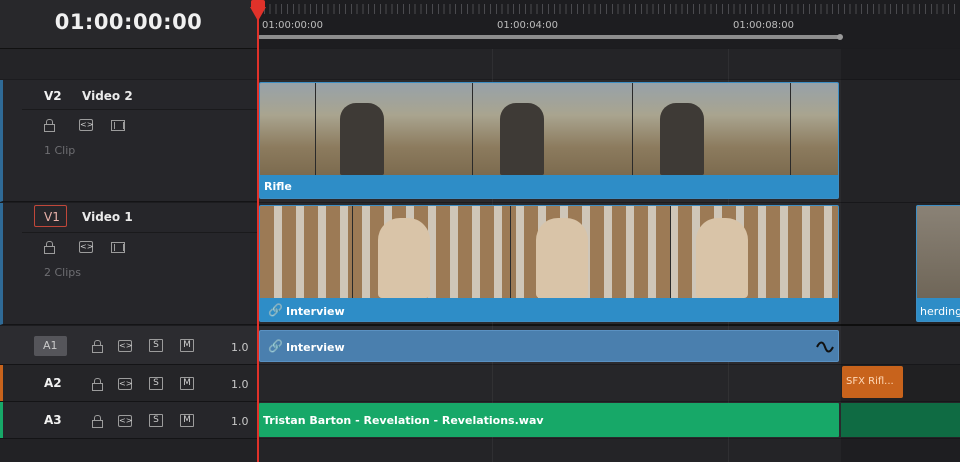 The width and height of the screenshot is (960, 462). What do you see at coordinates (258, 231) in the screenshot?
I see `playhead-line` at bounding box center [258, 231].